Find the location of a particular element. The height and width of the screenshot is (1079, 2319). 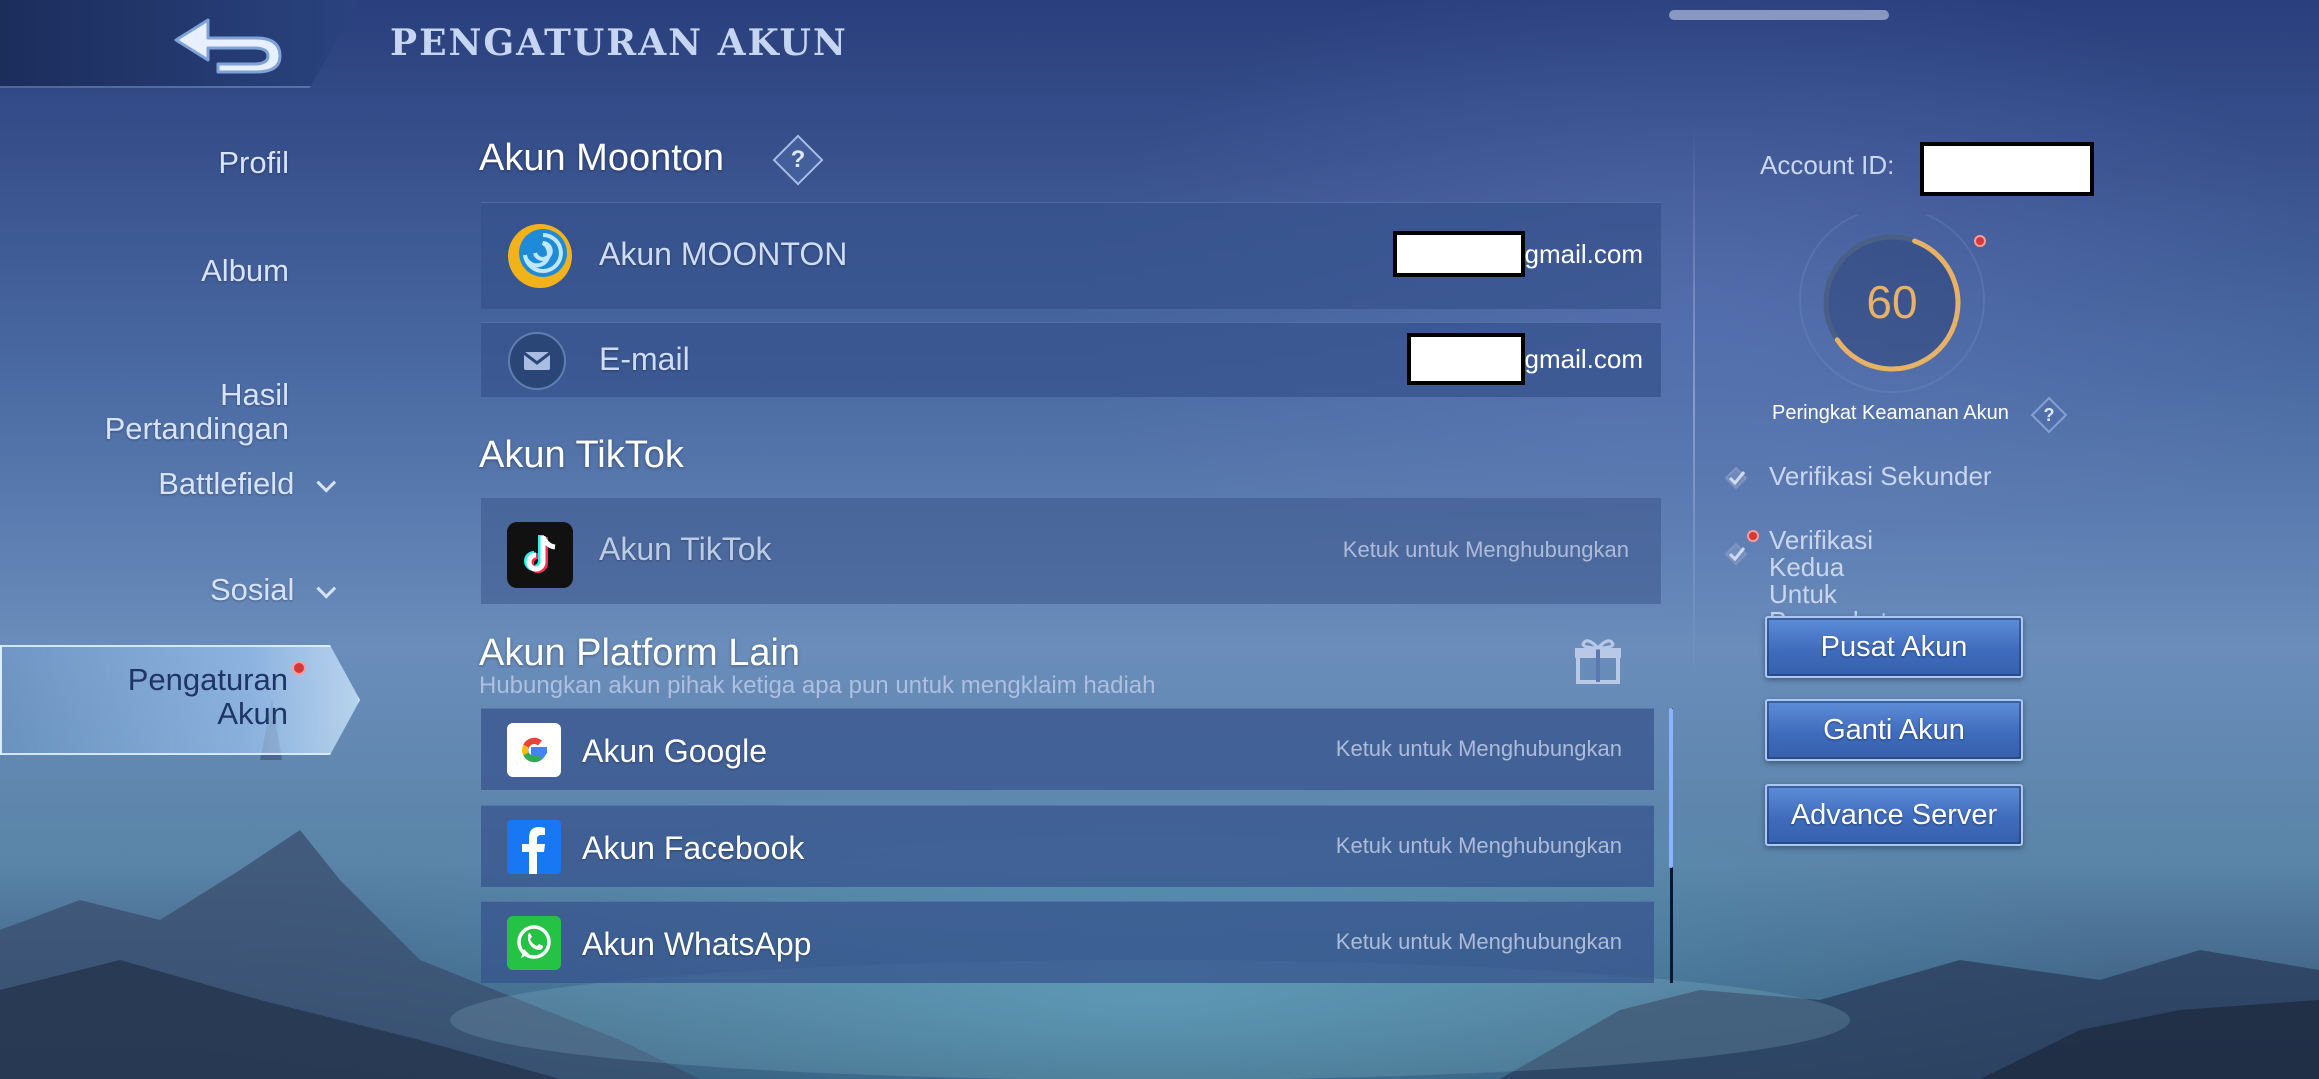

back-arrow-icon is located at coordinates (228, 46).